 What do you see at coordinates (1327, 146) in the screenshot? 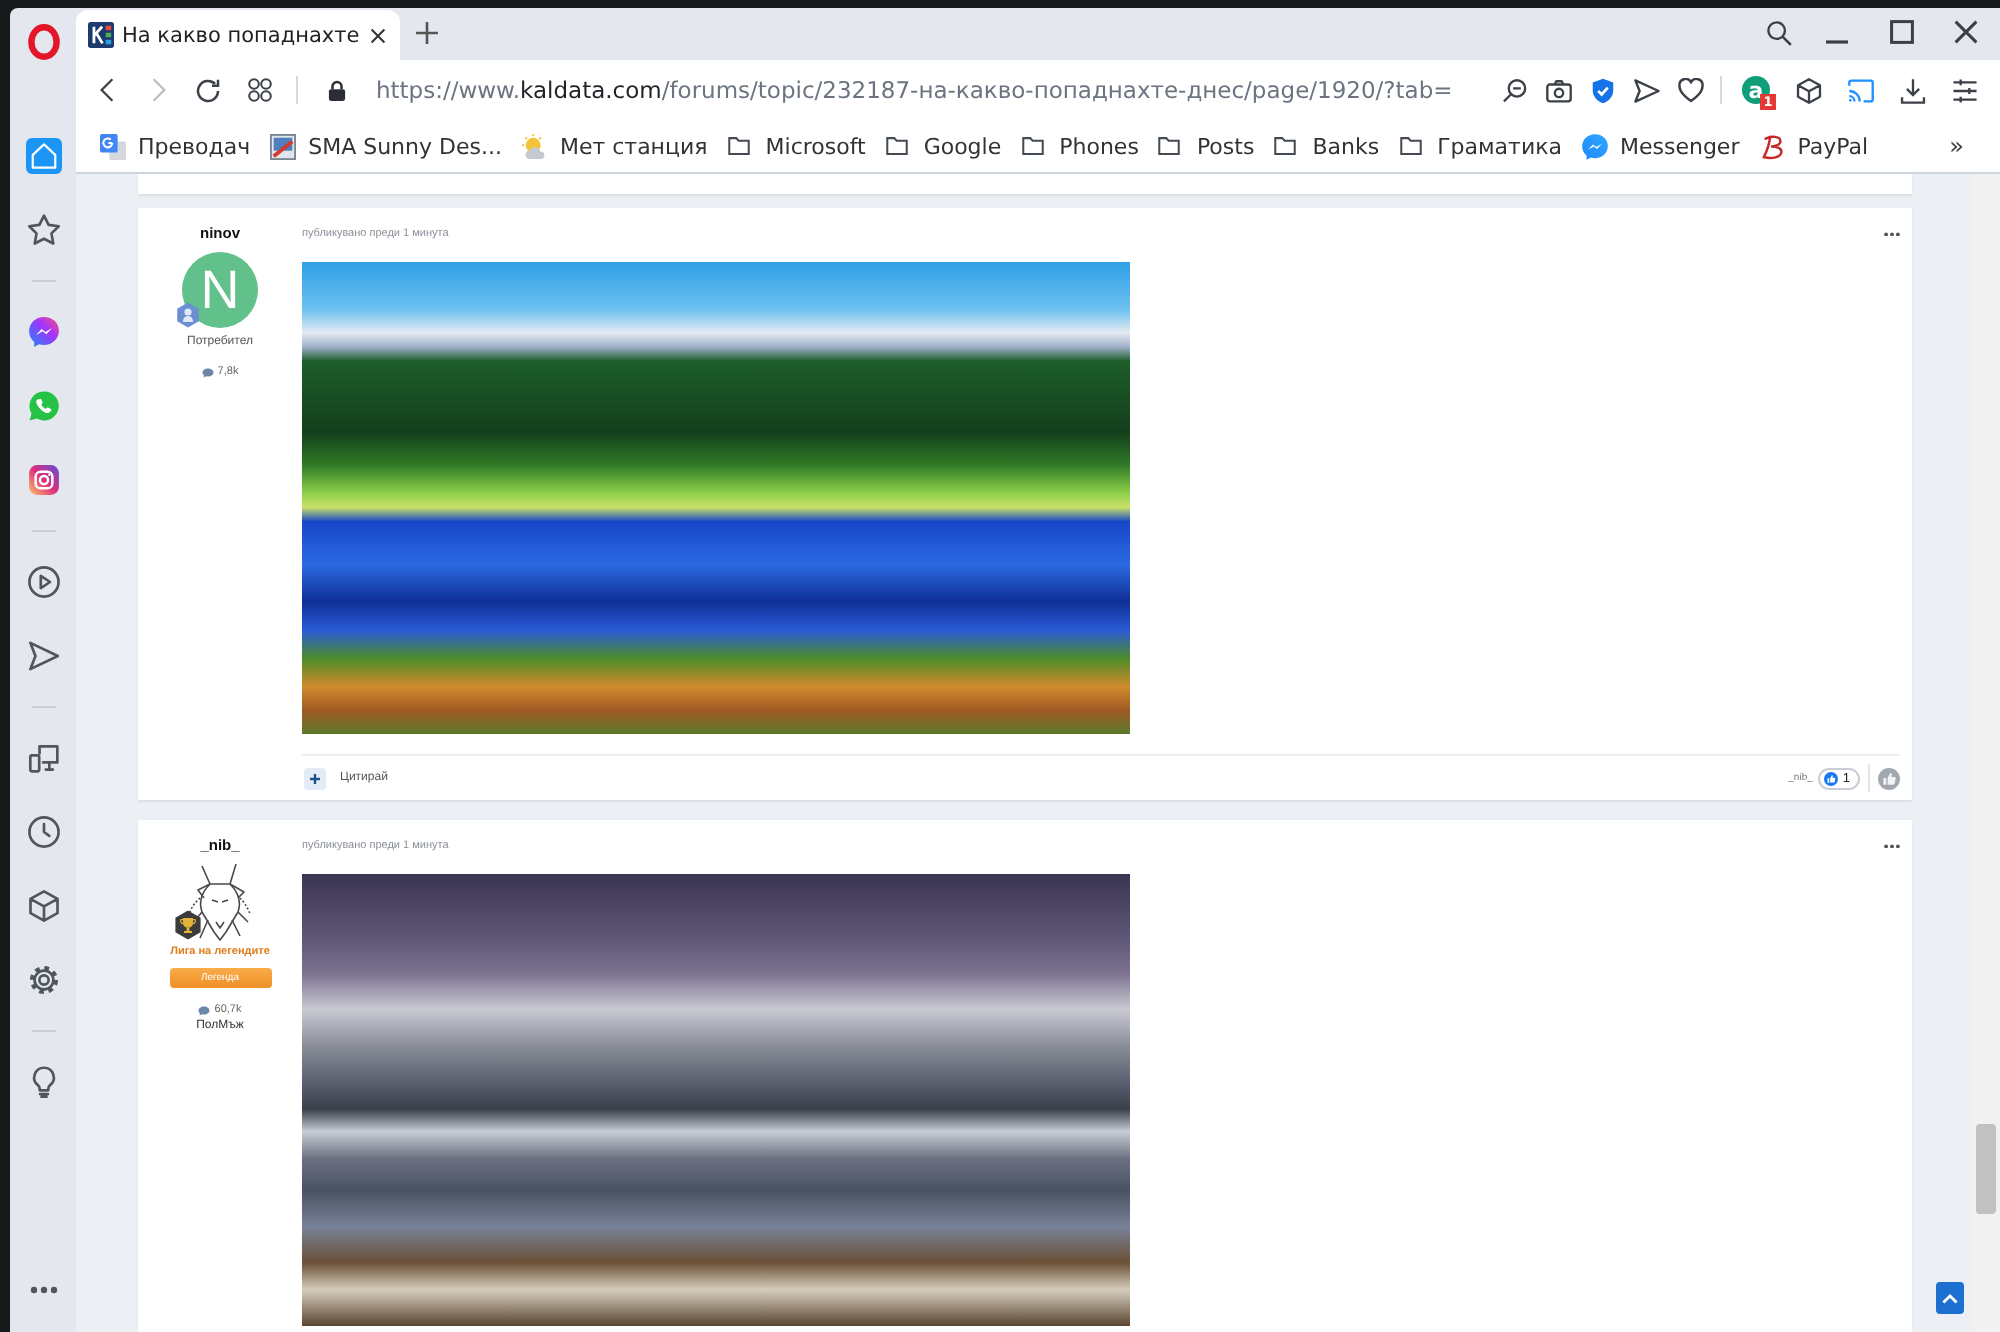
I see `bookmark: Banks` at bounding box center [1327, 146].